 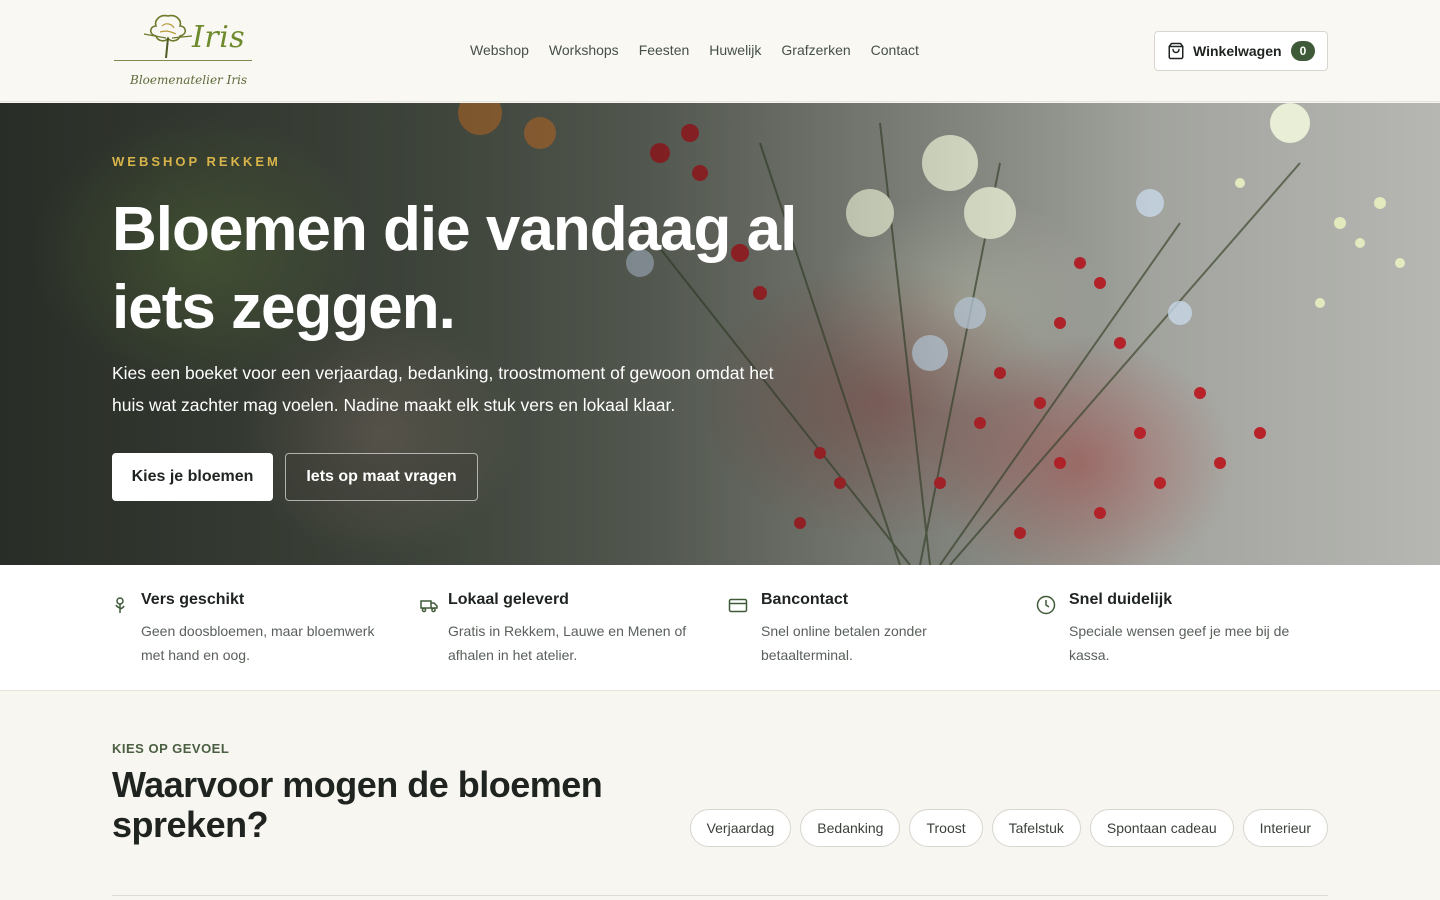 I want to click on feature-title: Vers geschikt, so click(x=193, y=599).